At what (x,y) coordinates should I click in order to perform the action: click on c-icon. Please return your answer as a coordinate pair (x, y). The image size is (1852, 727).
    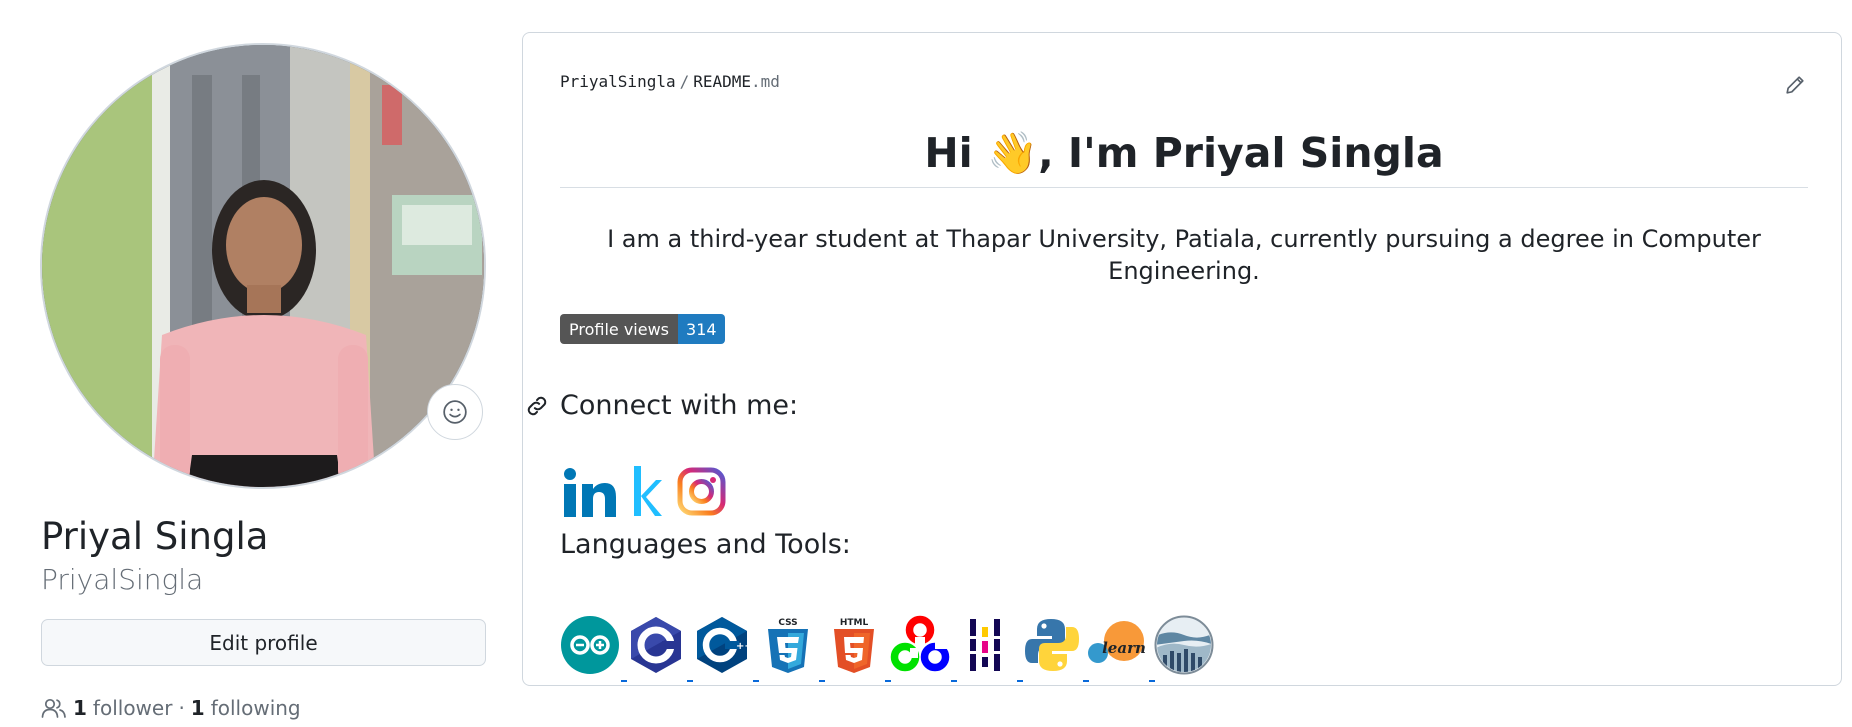
    Looking at the image, I should click on (656, 645).